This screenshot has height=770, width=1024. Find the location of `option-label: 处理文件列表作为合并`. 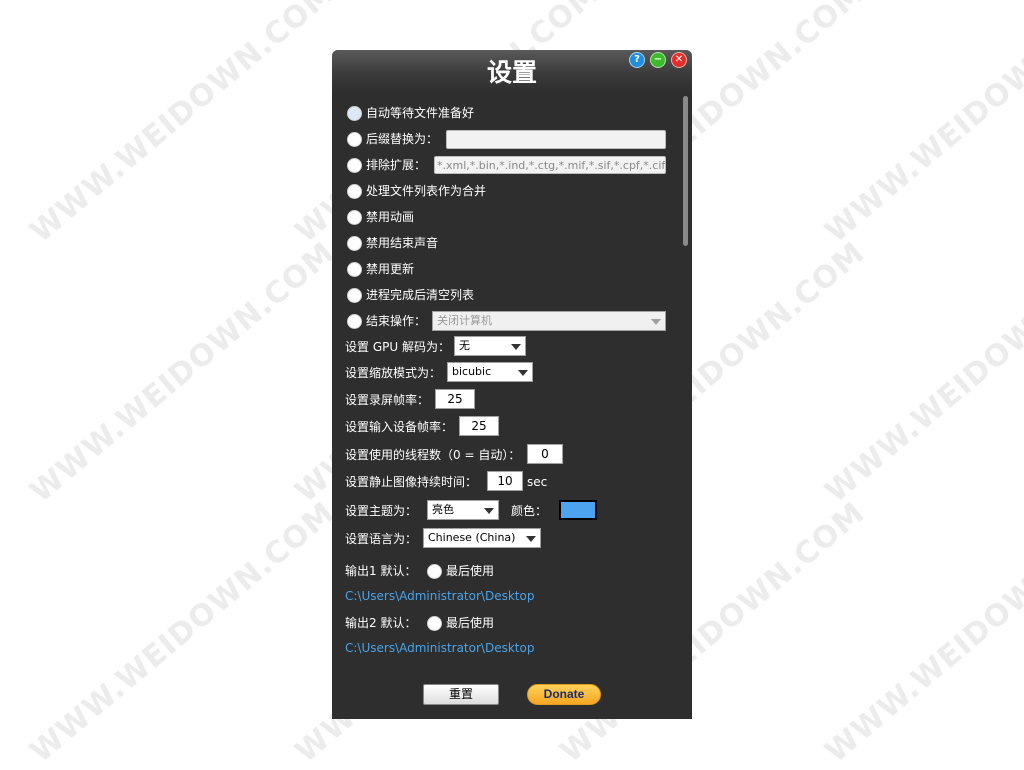

option-label: 处理文件列表作为合并 is located at coordinates (426, 191).